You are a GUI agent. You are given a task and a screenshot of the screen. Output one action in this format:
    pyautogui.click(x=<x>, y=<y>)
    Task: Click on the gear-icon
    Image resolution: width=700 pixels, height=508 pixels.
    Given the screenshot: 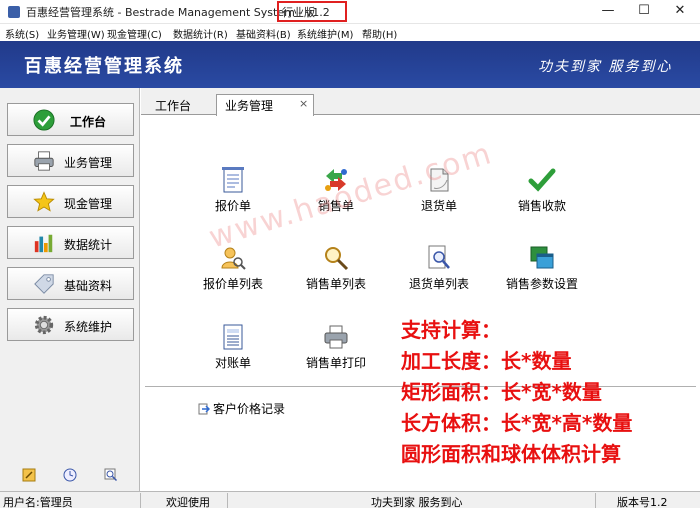 What is the action you would take?
    pyautogui.click(x=44, y=325)
    